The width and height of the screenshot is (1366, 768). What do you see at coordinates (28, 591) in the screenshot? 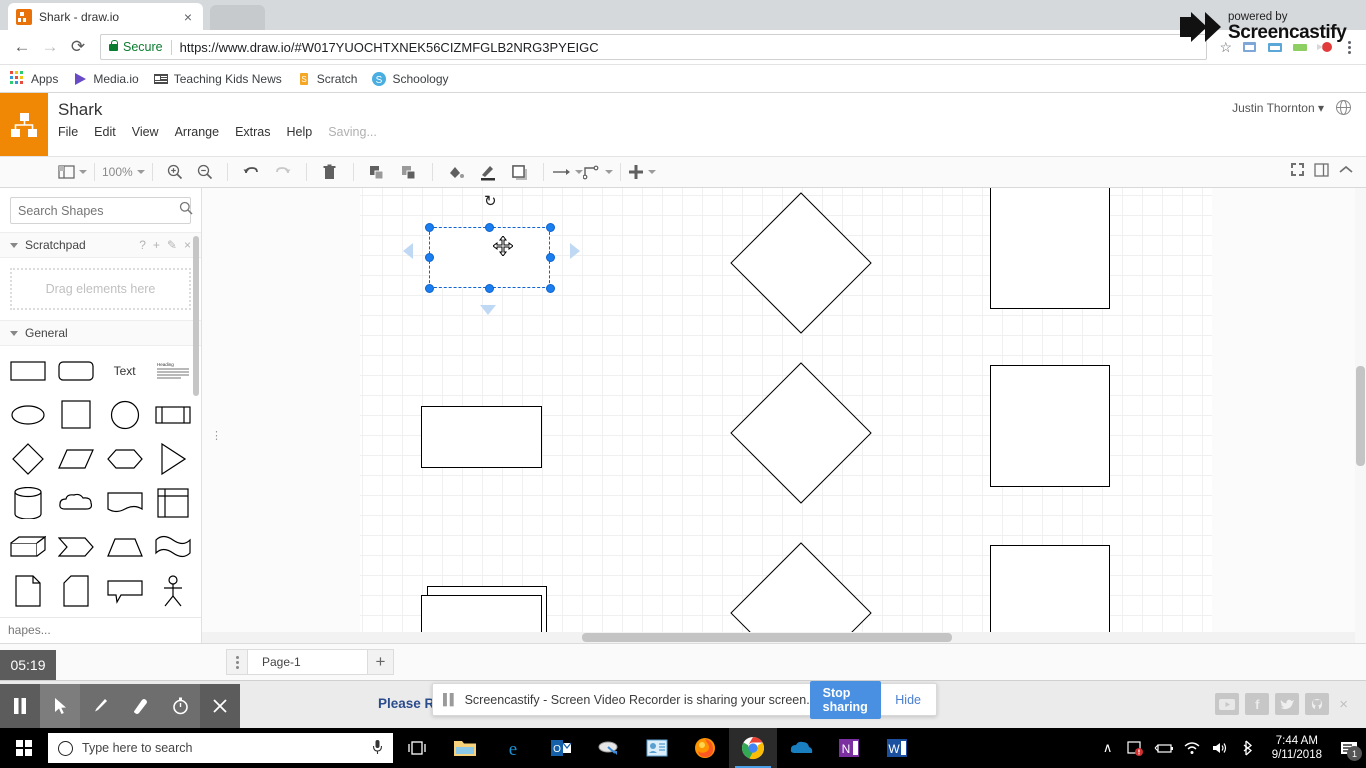
I see `shape-note` at bounding box center [28, 591].